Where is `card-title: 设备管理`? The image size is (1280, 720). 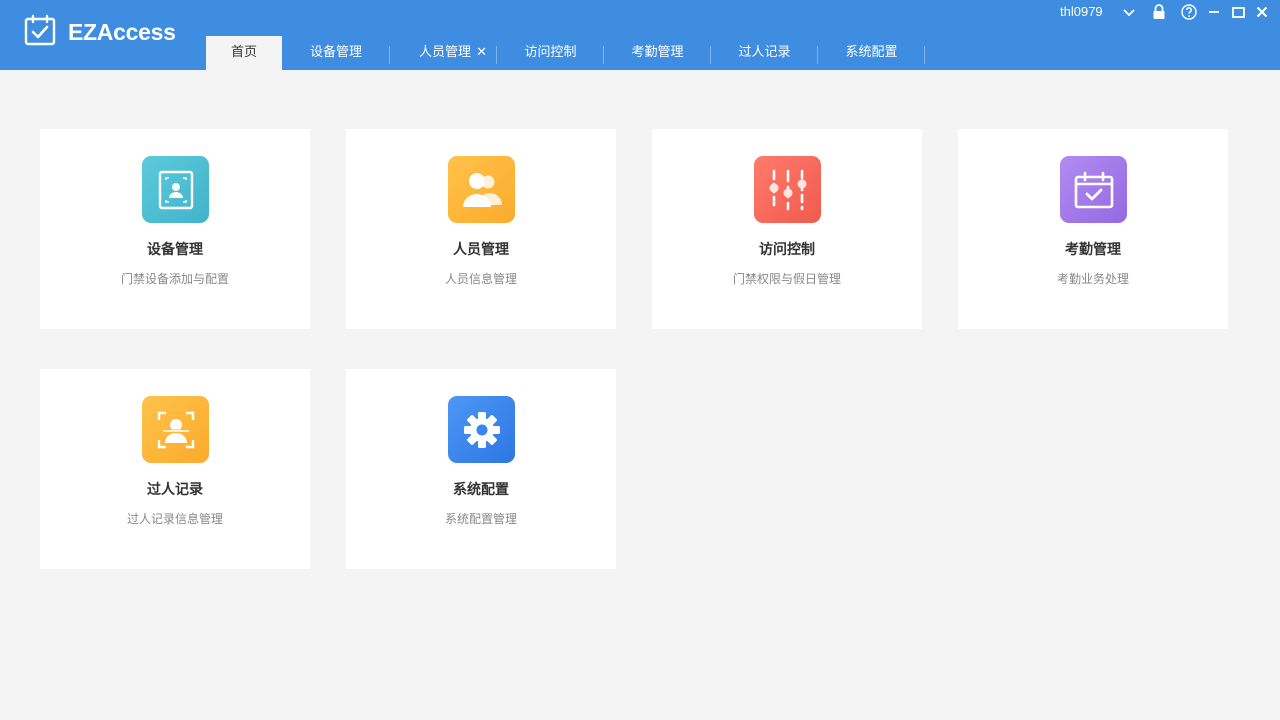 card-title: 设备管理 is located at coordinates (175, 250).